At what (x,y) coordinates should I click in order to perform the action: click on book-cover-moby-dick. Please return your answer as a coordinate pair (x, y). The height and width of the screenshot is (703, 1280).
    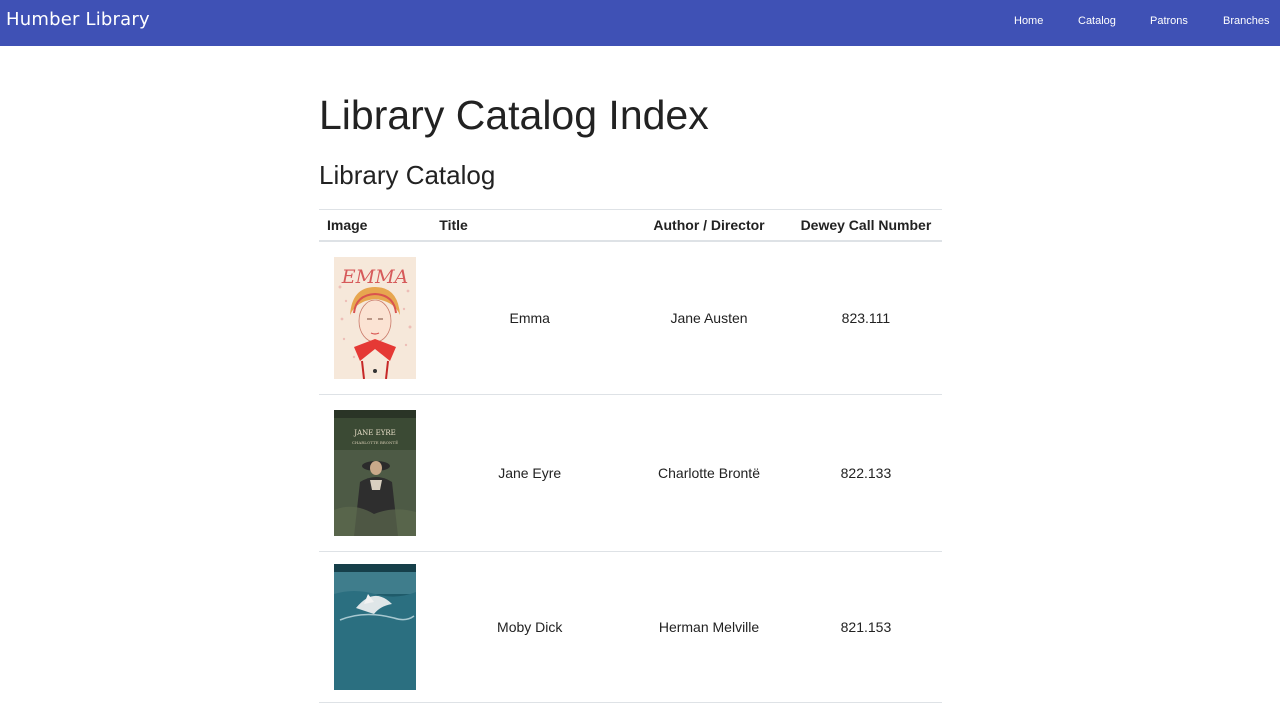
    Looking at the image, I should click on (375, 627).